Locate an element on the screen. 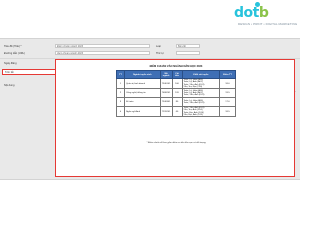 This screenshot has height=240, width=320. table-cell: 2 is located at coordinates (120, 93).